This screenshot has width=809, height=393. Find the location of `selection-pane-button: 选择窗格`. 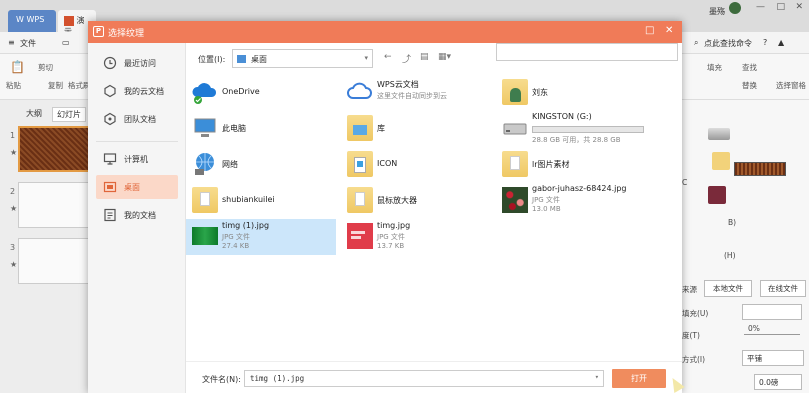

selection-pane-button: 选择窗格 is located at coordinates (791, 85).